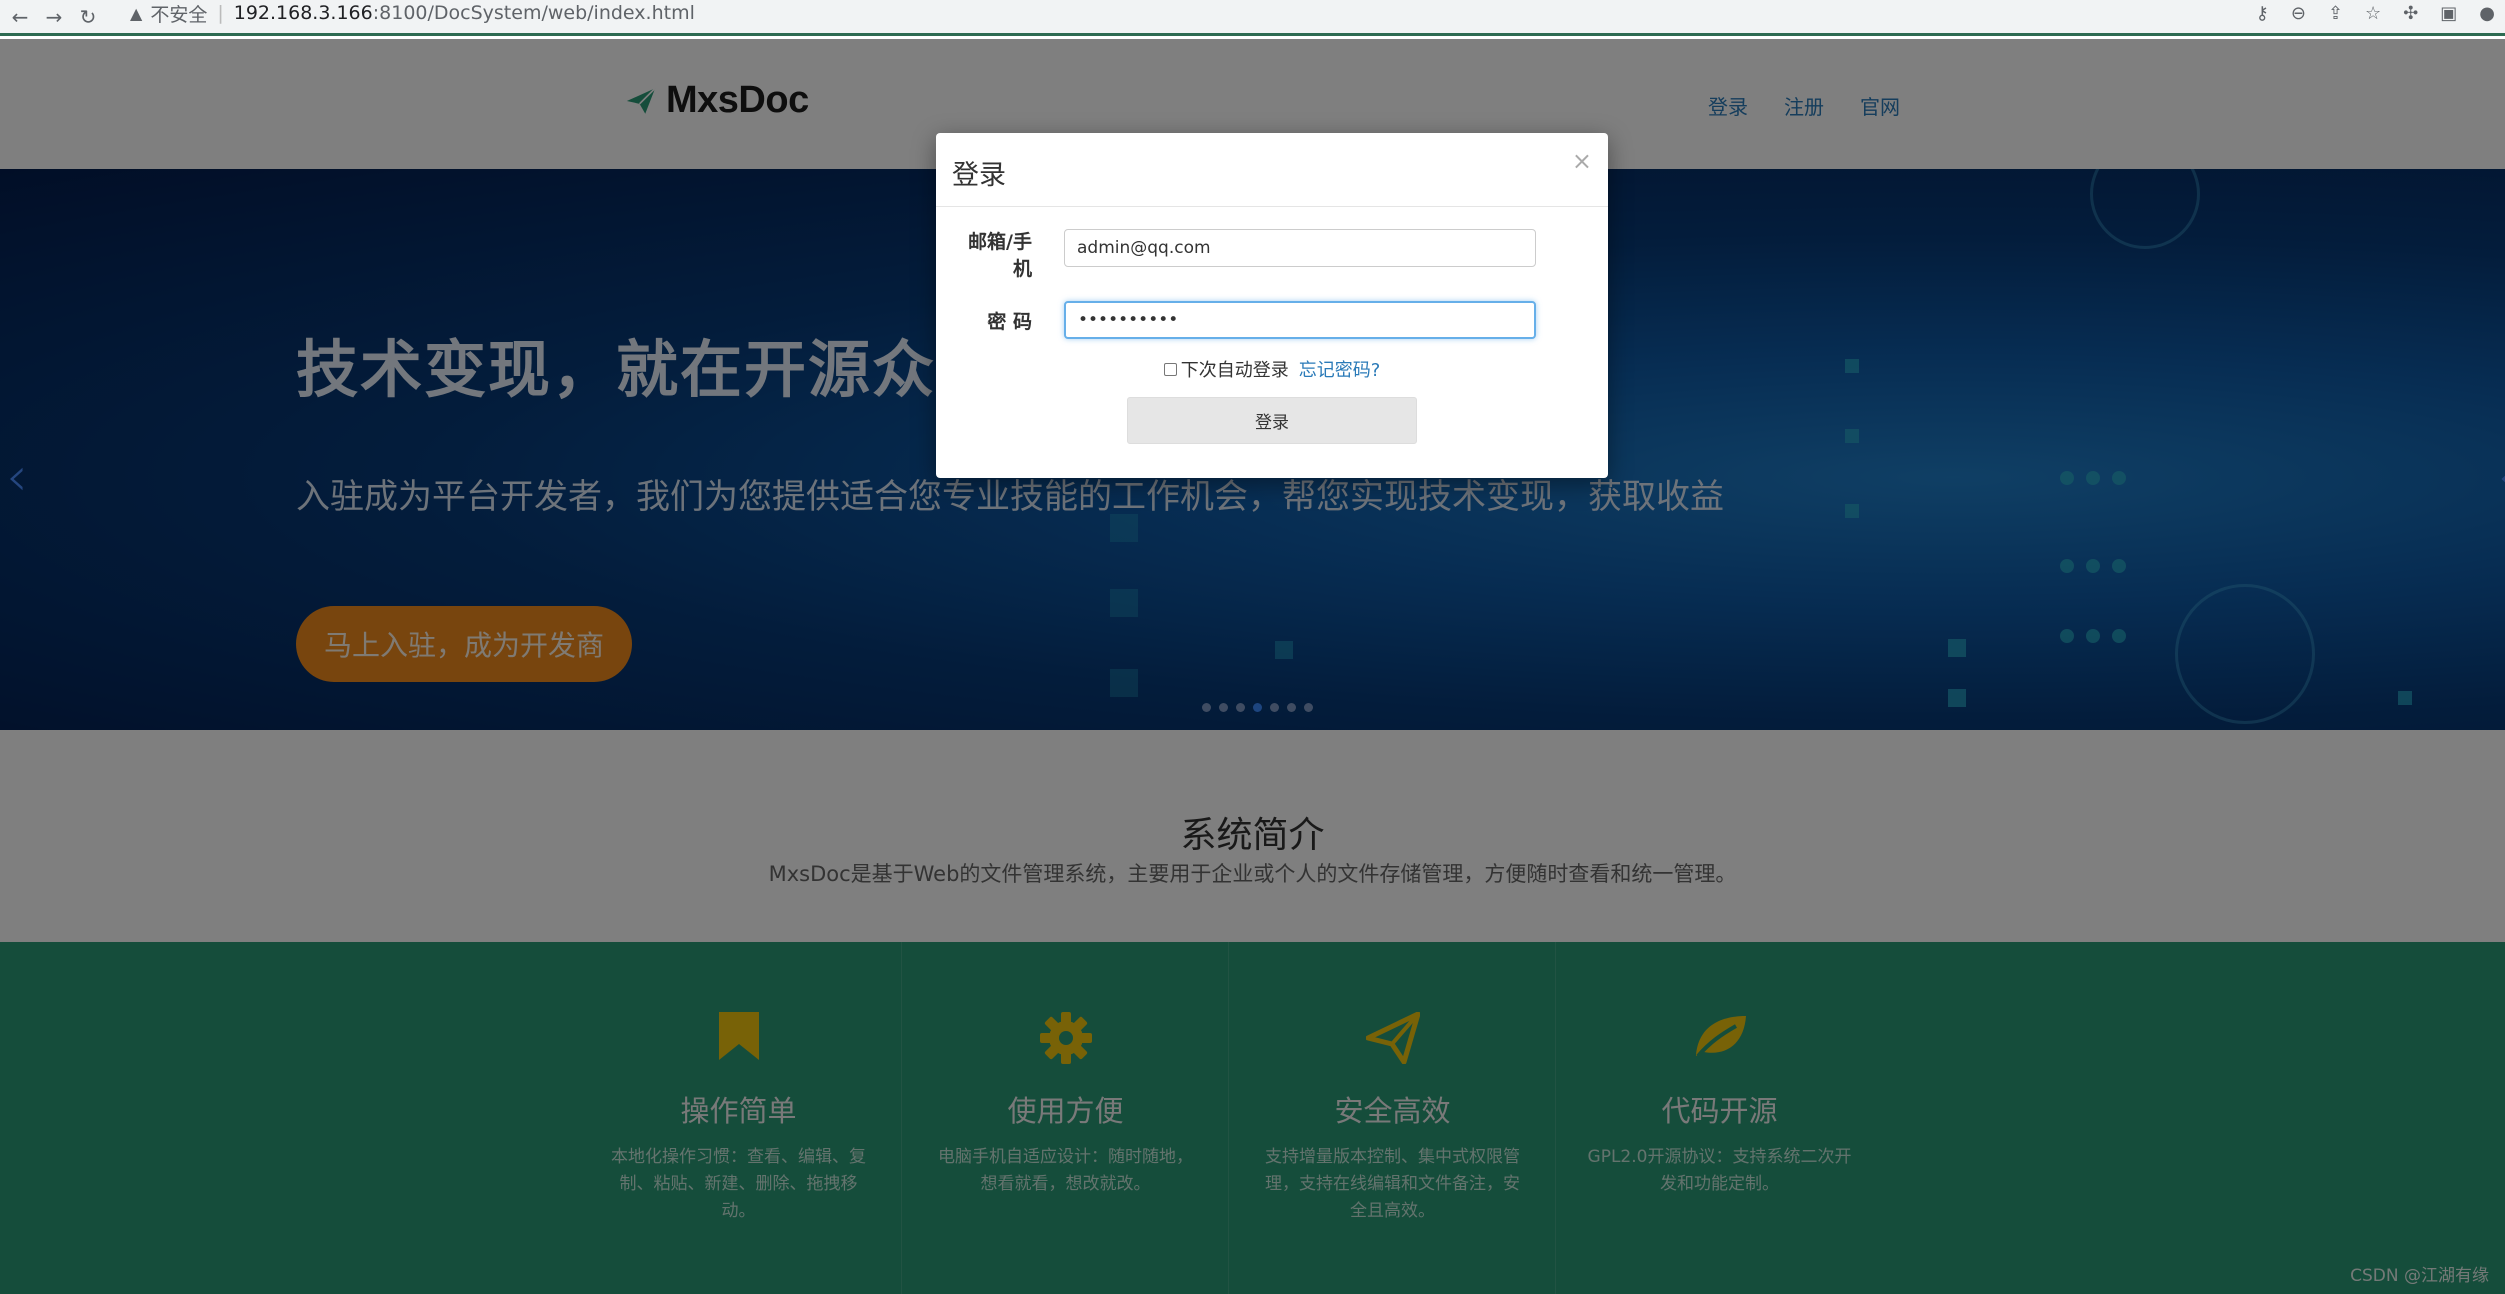  Describe the element at coordinates (1300, 320) in the screenshot. I see `password-field: ••••••••••` at that location.